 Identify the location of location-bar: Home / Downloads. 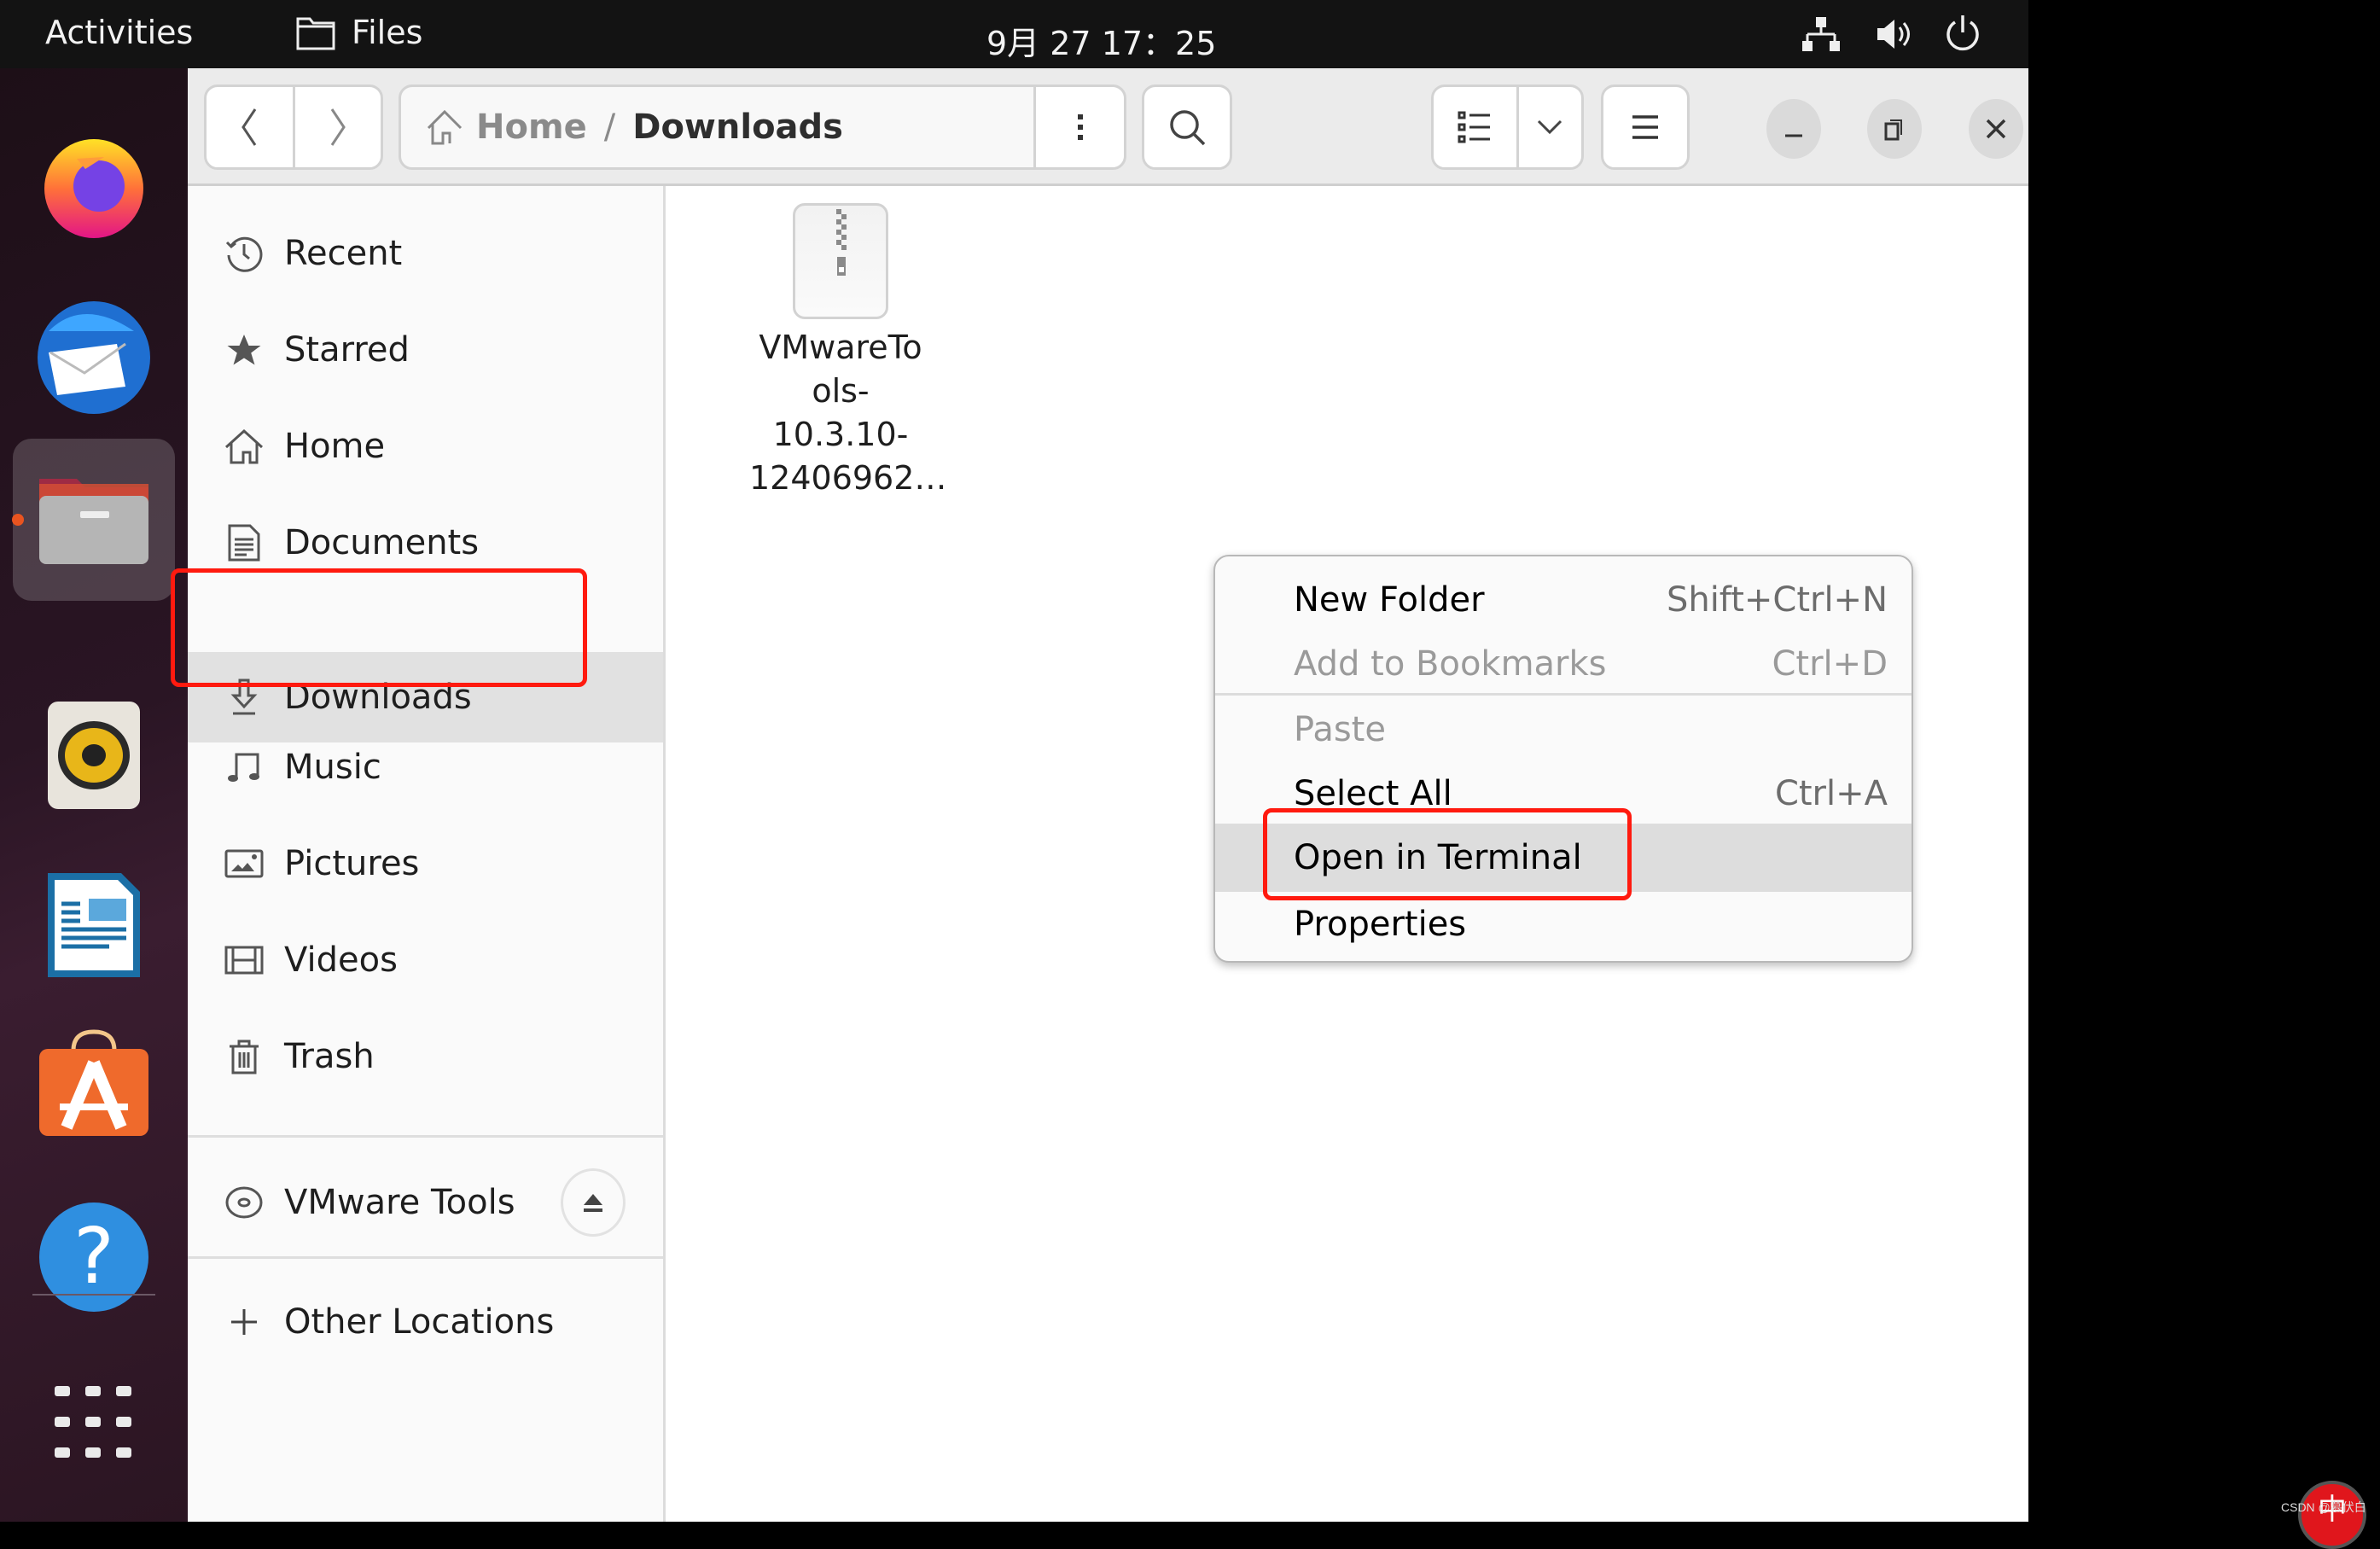
(762, 127).